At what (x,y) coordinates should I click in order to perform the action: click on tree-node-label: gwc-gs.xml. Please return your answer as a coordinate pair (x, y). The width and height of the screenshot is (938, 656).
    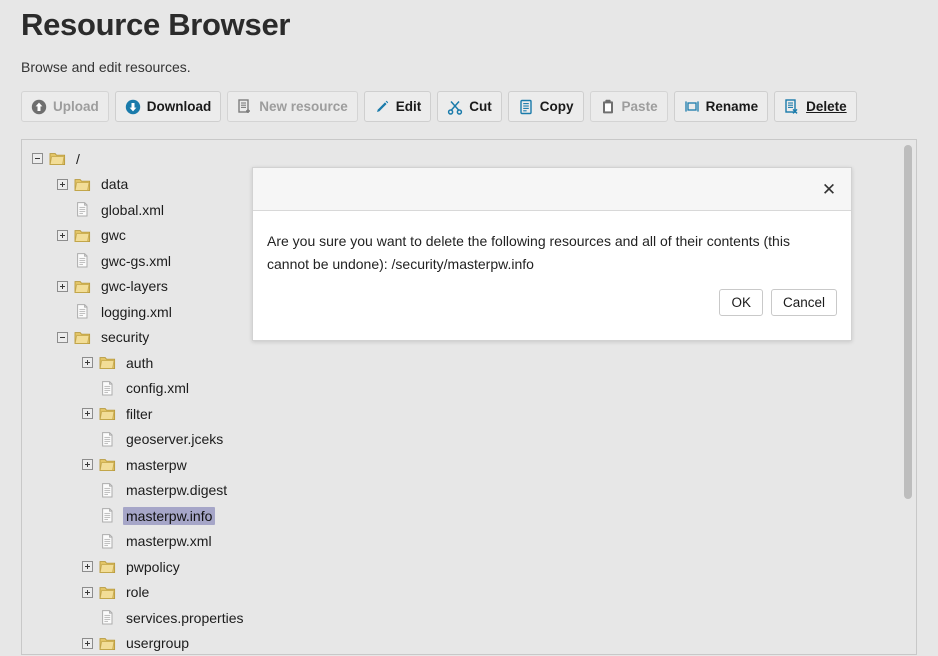
    Looking at the image, I should click on (136, 261).